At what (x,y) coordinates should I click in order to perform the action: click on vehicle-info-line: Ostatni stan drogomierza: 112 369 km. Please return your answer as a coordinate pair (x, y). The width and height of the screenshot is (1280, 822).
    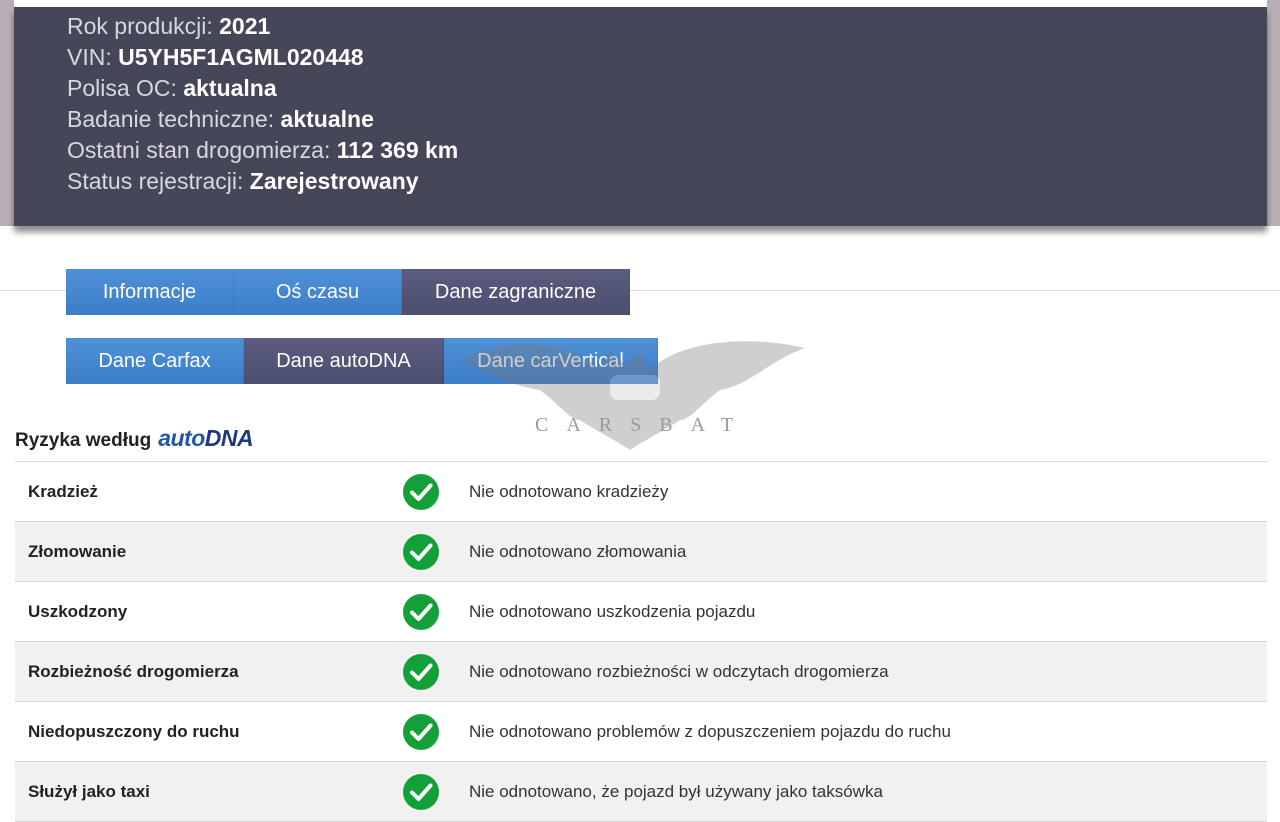
    Looking at the image, I should click on (262, 150).